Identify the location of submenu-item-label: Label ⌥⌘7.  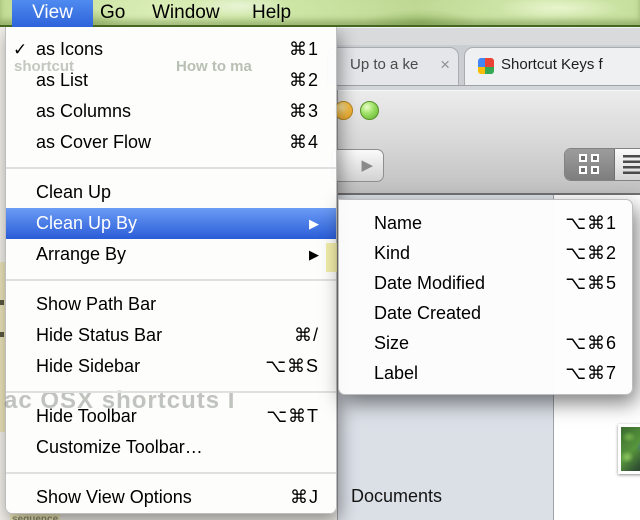
(485, 373).